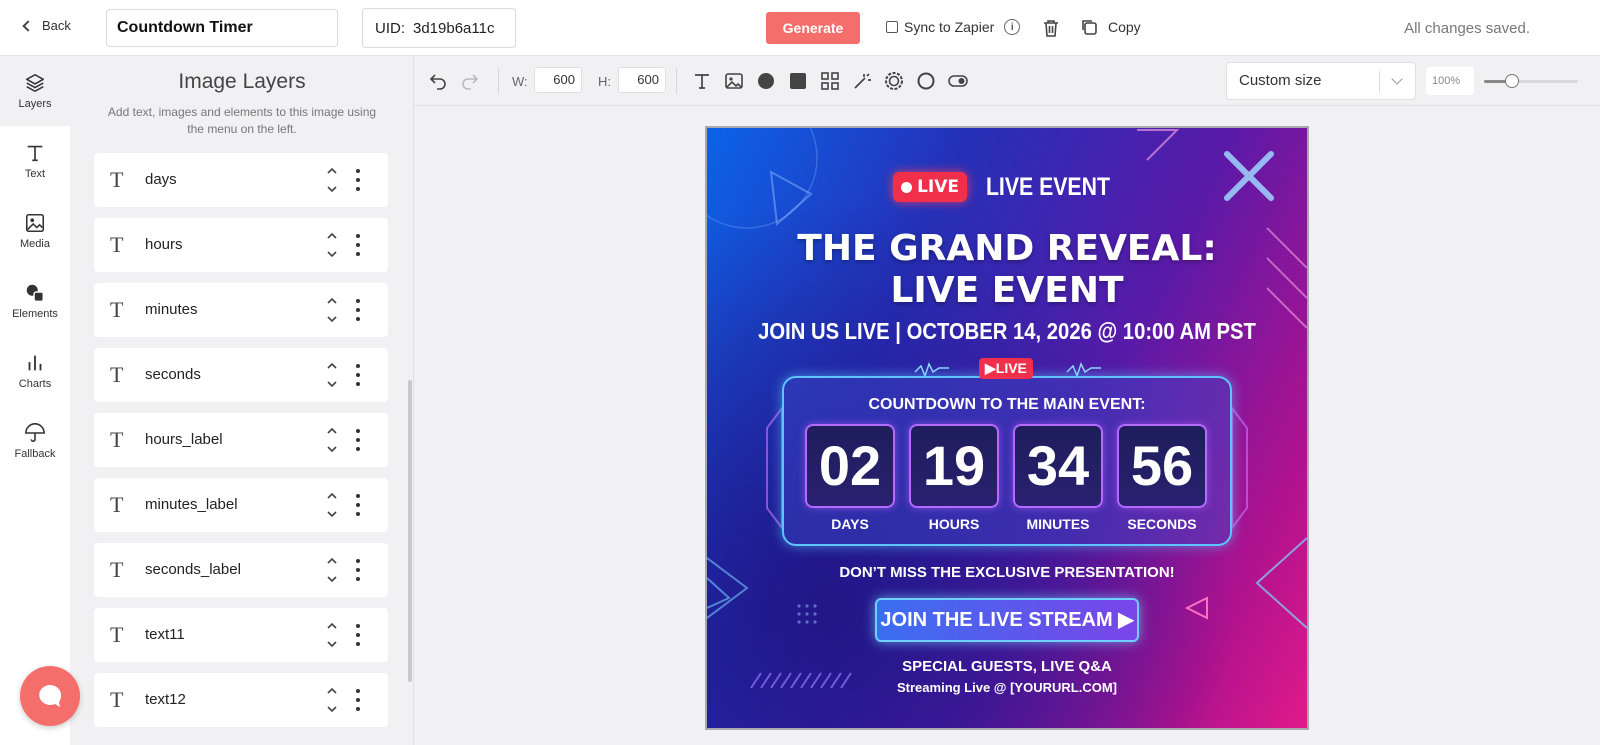 This screenshot has width=1600, height=745. What do you see at coordinates (222, 28) in the screenshot?
I see `template-name-input` at bounding box center [222, 28].